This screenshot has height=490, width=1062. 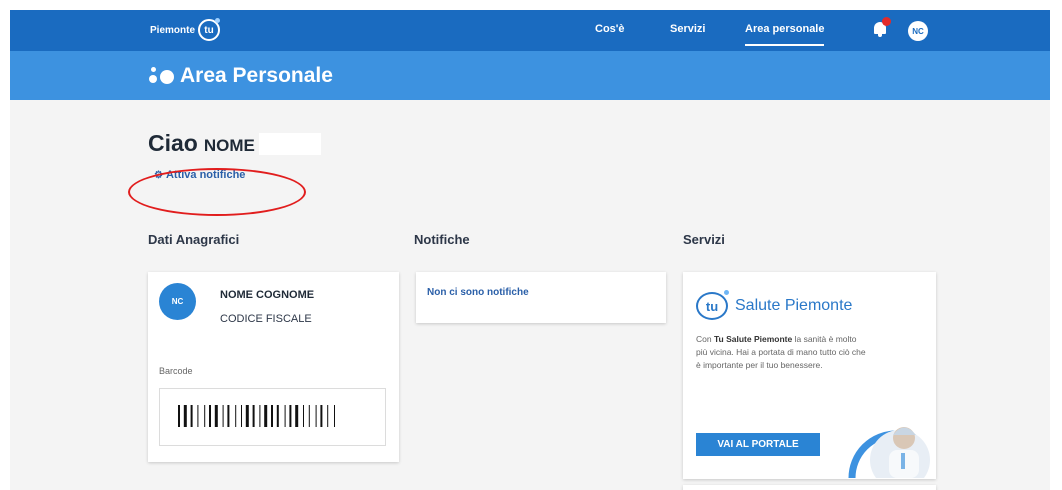 What do you see at coordinates (289, 143) in the screenshot?
I see `name-redaction` at bounding box center [289, 143].